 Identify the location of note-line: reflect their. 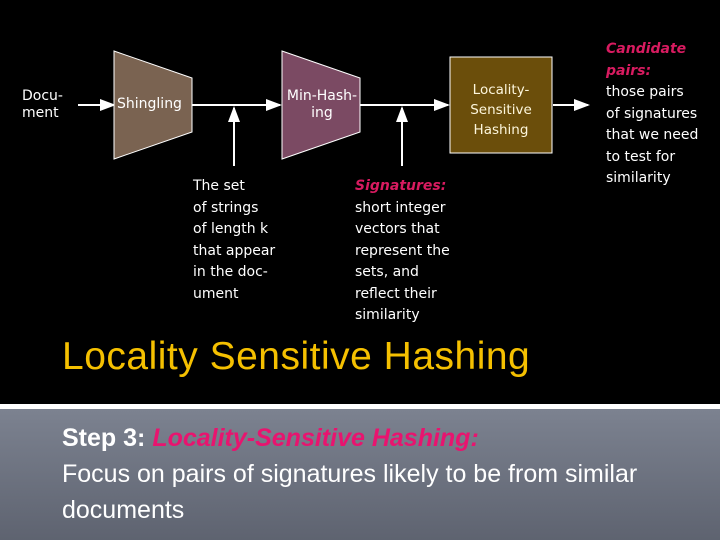
(396, 293).